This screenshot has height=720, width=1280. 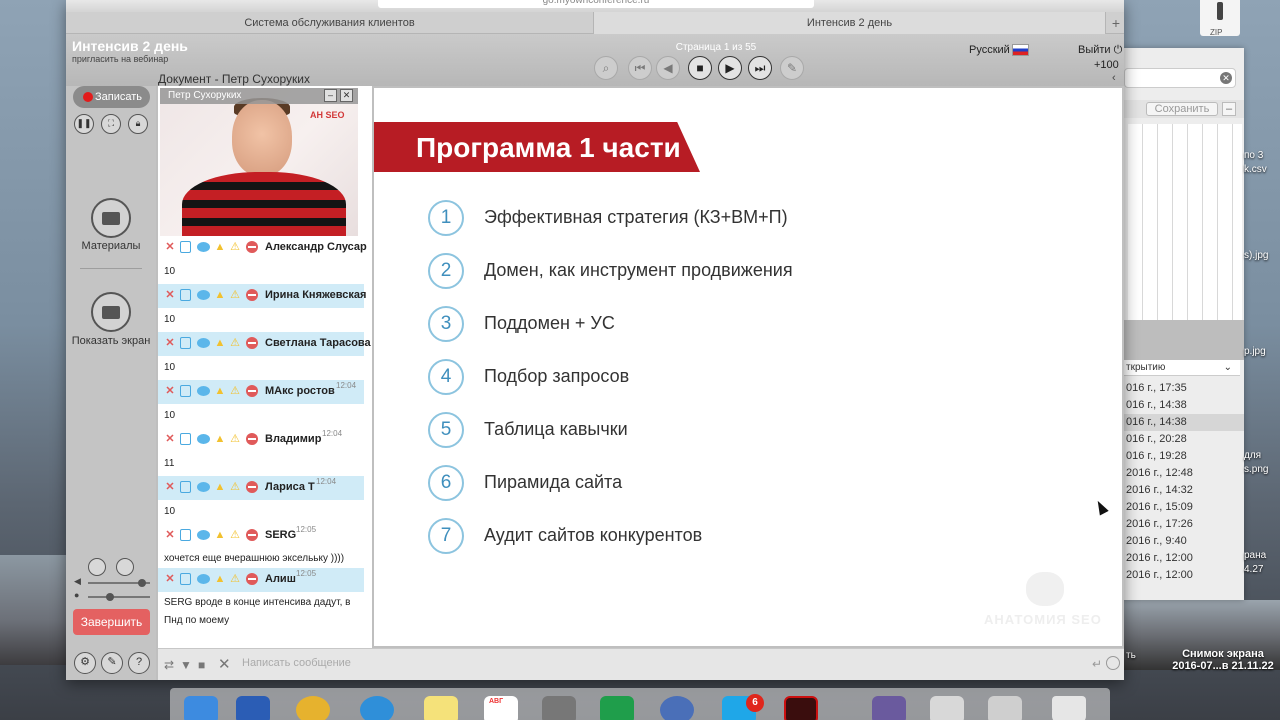 I want to click on skype-icon: 6, so click(x=743, y=707).